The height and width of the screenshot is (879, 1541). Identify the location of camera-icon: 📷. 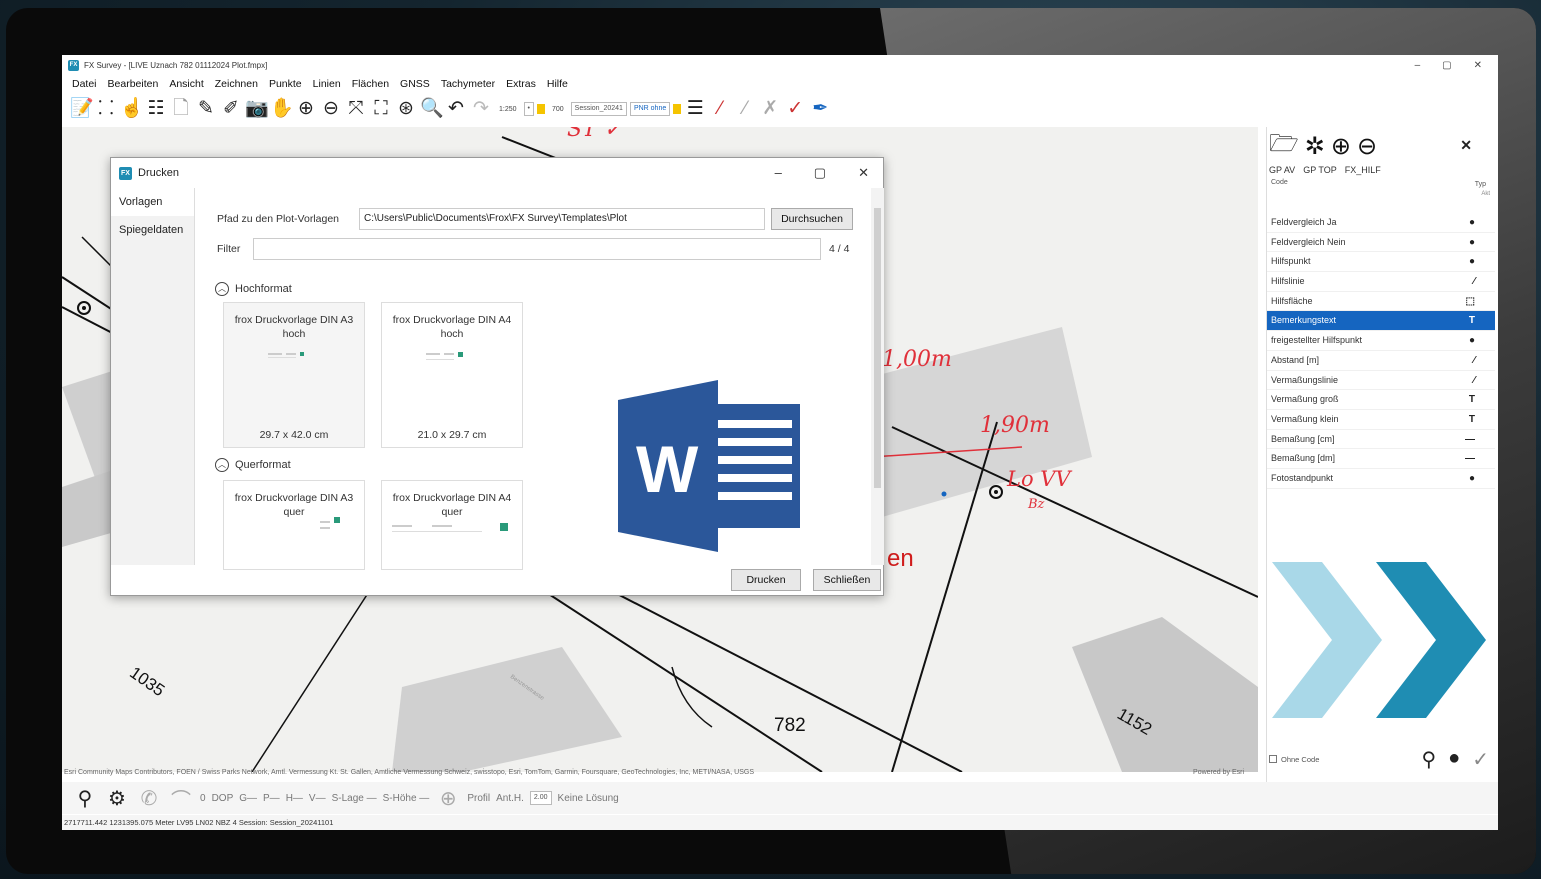
(257, 109).